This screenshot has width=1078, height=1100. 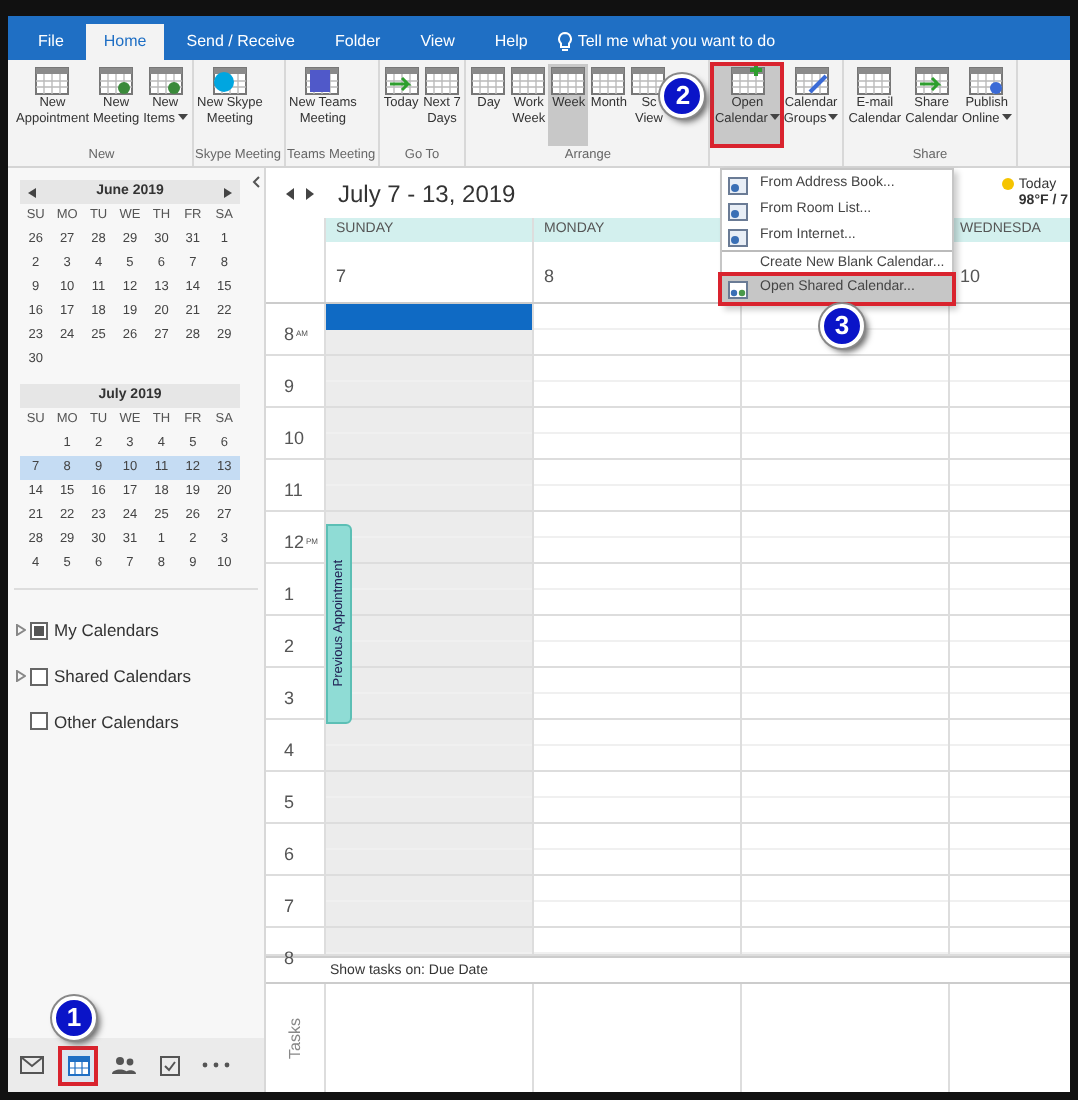 What do you see at coordinates (216, 1065) in the screenshot?
I see `more-icon` at bounding box center [216, 1065].